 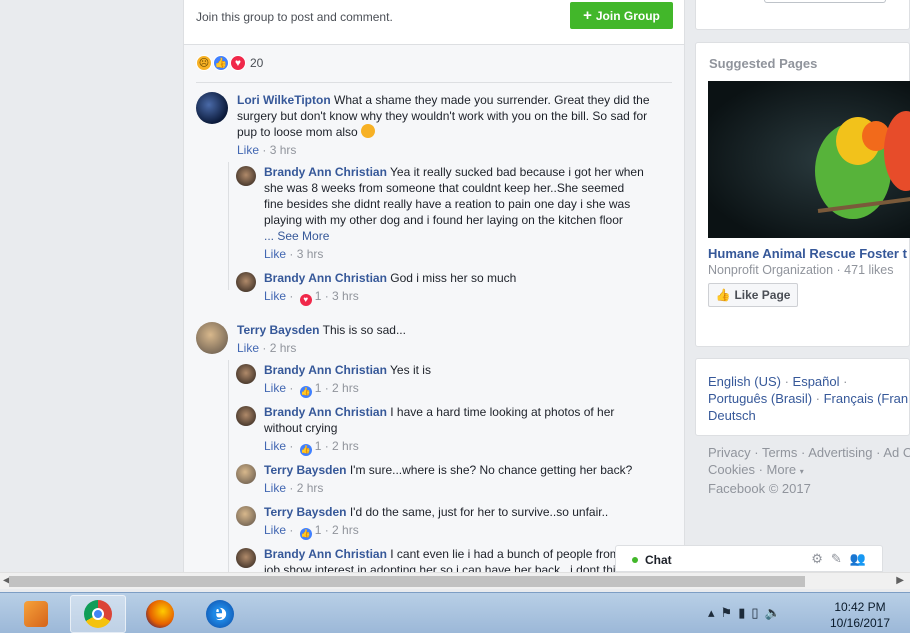 What do you see at coordinates (840, 558) in the screenshot?
I see `compose-icon: ✎` at bounding box center [840, 558].